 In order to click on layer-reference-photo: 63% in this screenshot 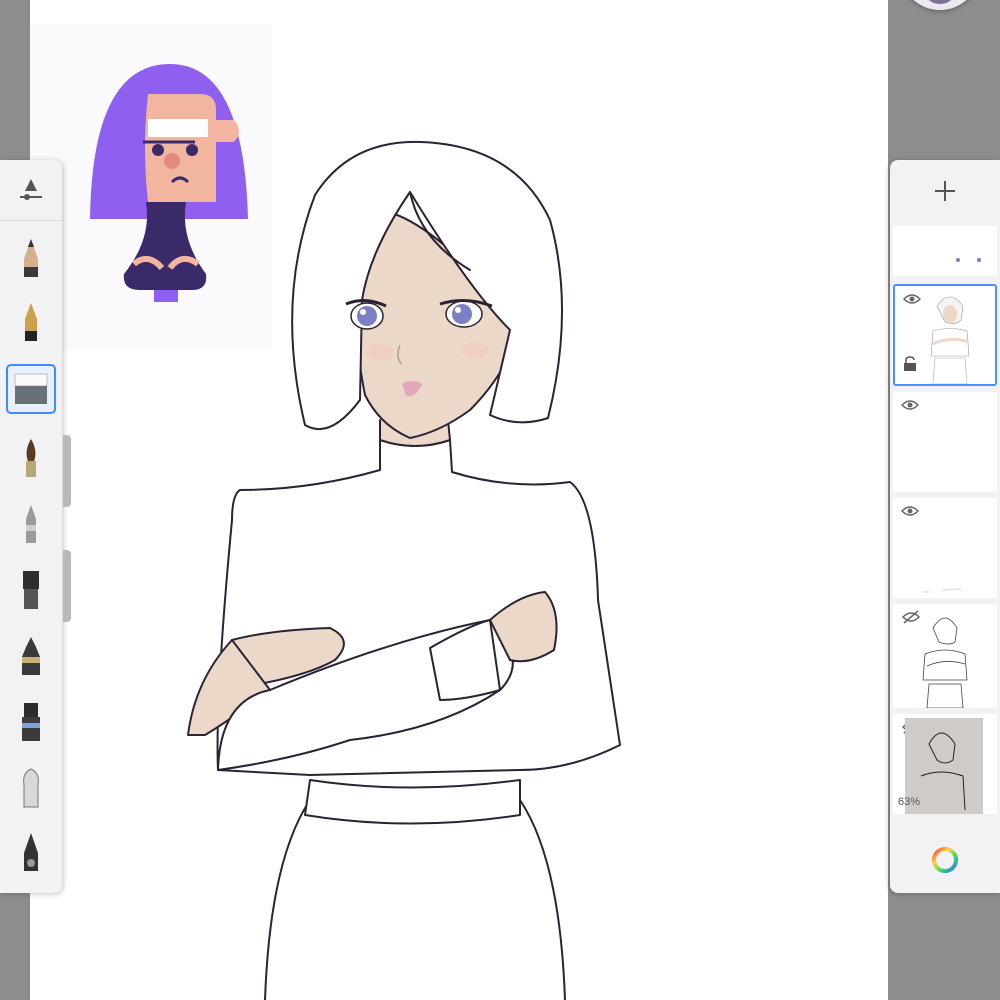, I will do `click(945, 764)`.